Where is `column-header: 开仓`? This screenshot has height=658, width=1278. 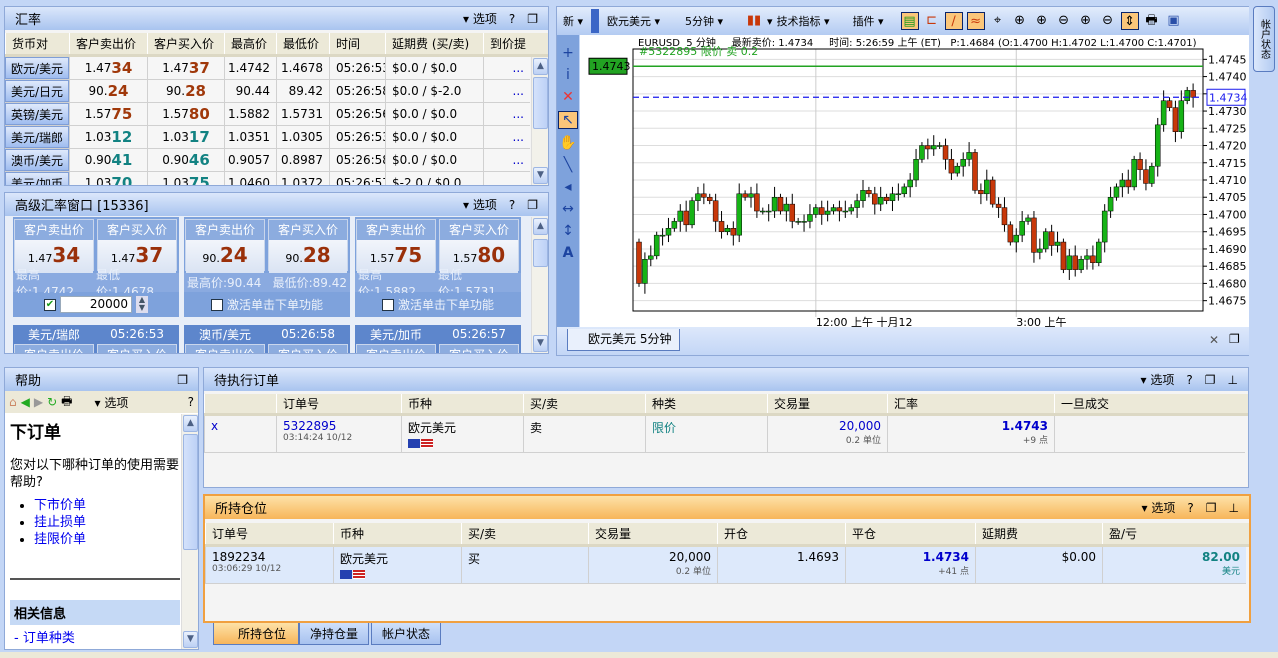 column-header: 开仓 is located at coordinates (781, 533).